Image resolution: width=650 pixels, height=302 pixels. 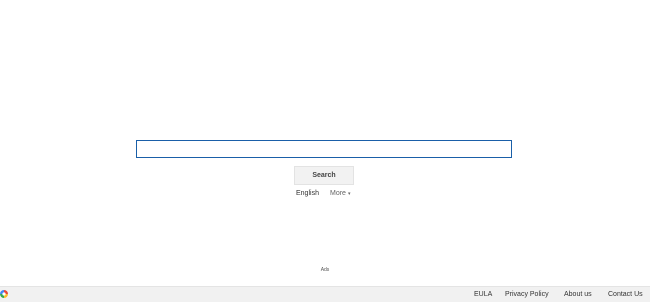 What do you see at coordinates (307, 193) in the screenshot?
I see `language-current: English` at bounding box center [307, 193].